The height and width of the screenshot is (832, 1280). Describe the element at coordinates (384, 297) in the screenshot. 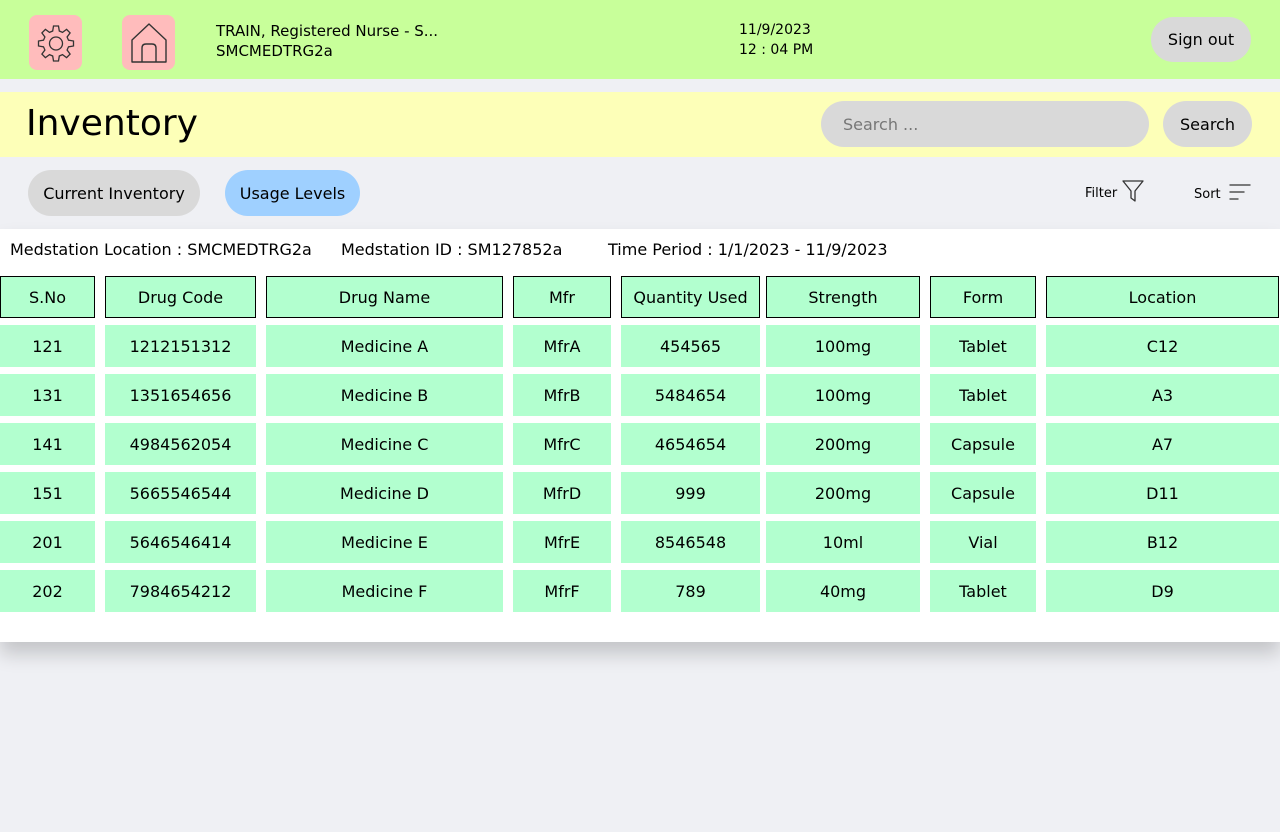

I see `column-header-drug-name: Drug Name` at that location.